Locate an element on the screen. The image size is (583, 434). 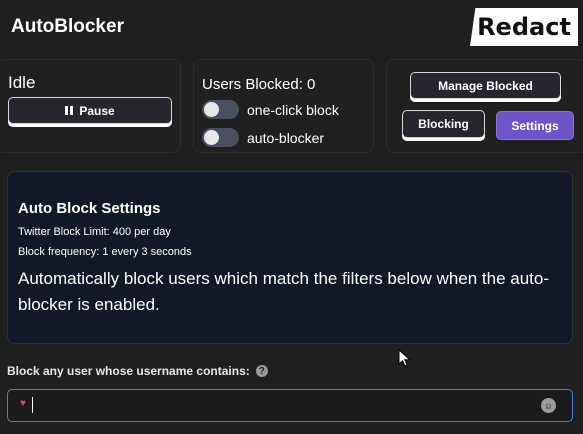
one-click-block-toggle is located at coordinates (220, 109).